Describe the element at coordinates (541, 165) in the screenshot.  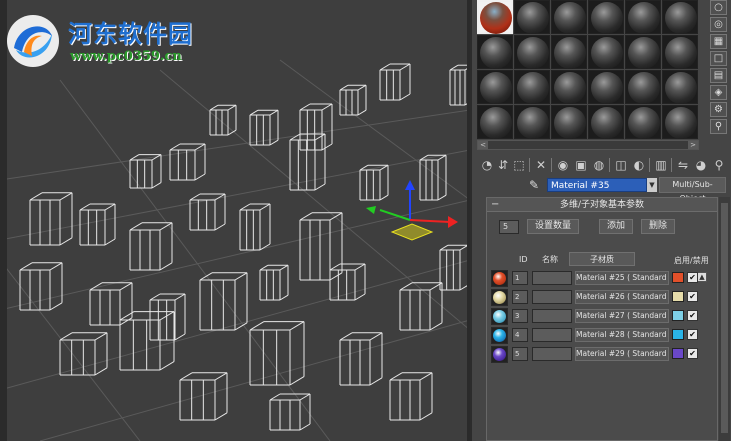
I see `reset-map-icon: ✕` at that location.